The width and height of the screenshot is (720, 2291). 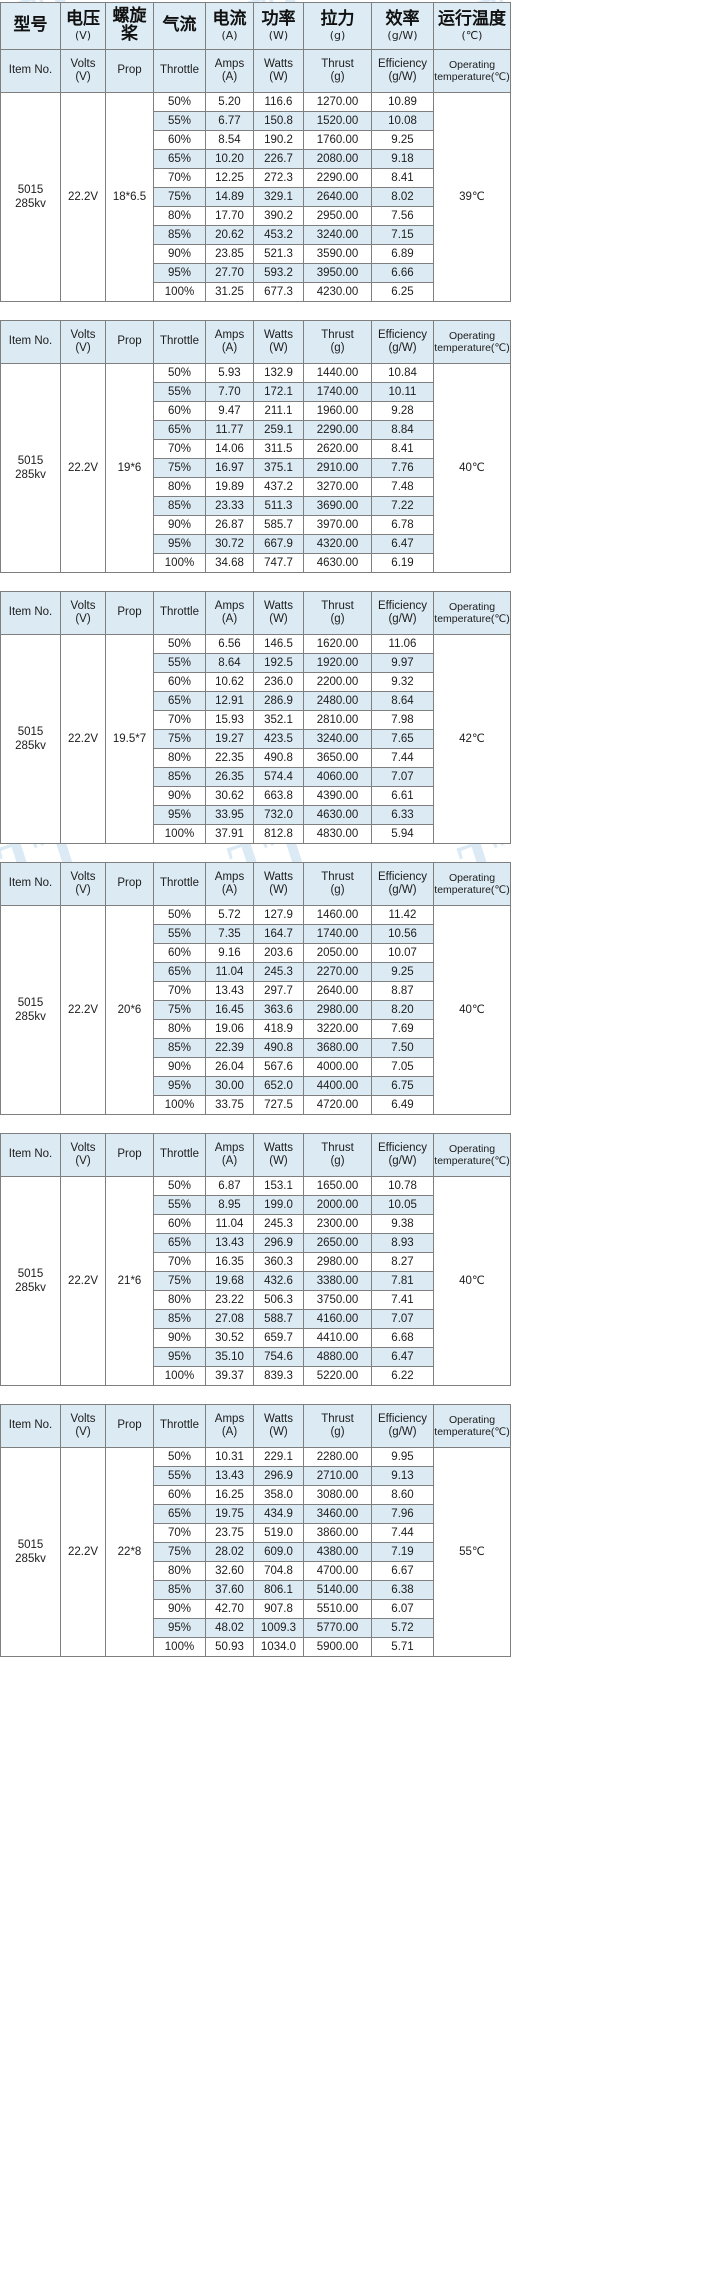 I want to click on cell-watts: 296.9, so click(x=278, y=1243).